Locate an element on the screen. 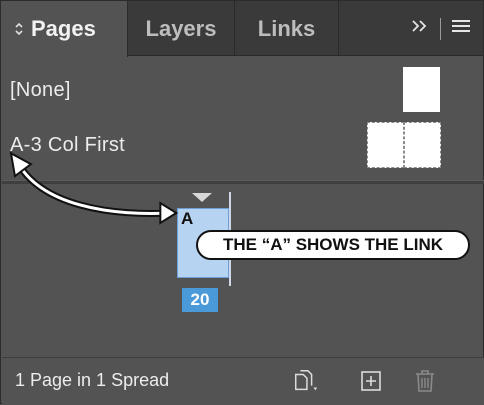 The height and width of the screenshot is (405, 484). tab-pages: Pages is located at coordinates (64, 29).